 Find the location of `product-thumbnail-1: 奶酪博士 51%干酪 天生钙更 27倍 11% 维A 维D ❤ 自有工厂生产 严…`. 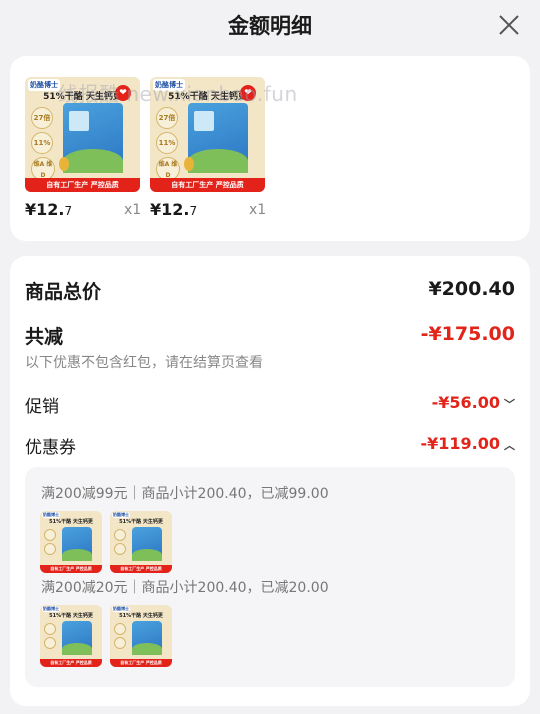

product-thumbnail-1: 奶酪博士 51%干酪 天生钙更 27倍 11% 维A 维D ❤ 自有工厂生产 严… is located at coordinates (82, 134).